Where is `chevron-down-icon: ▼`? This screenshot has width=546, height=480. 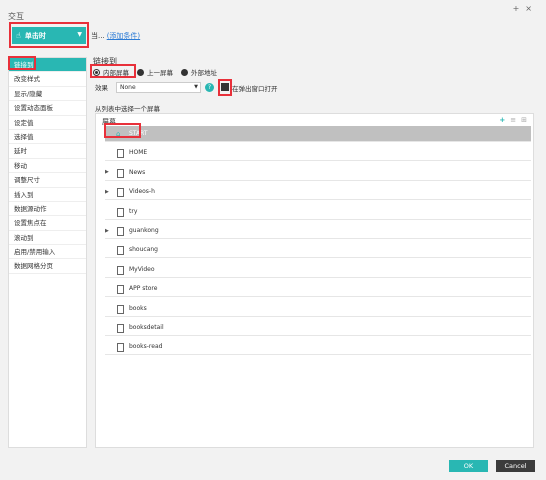 chevron-down-icon: ▼ is located at coordinates (196, 87).